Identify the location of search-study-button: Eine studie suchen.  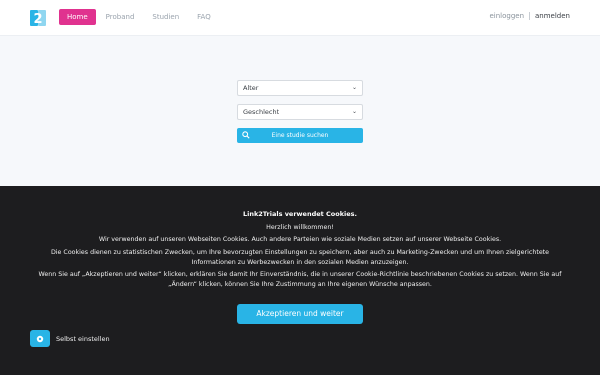
(300, 135).